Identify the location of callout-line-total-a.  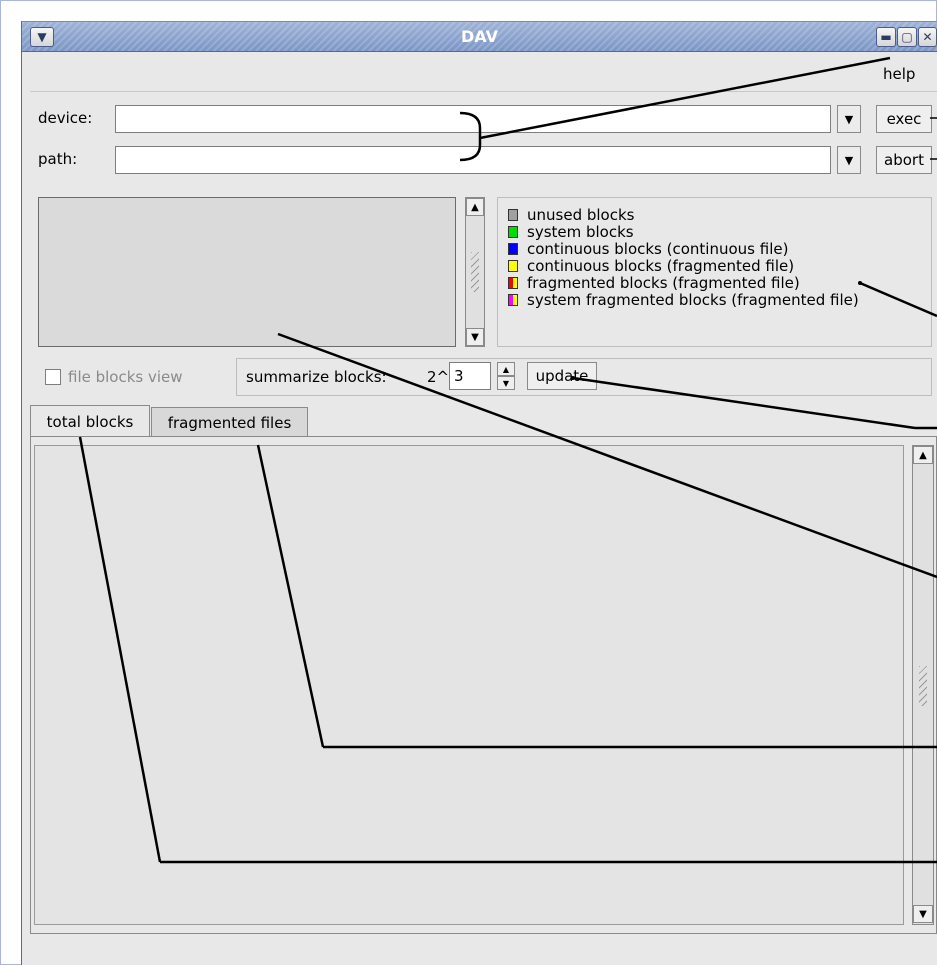
(120, 649).